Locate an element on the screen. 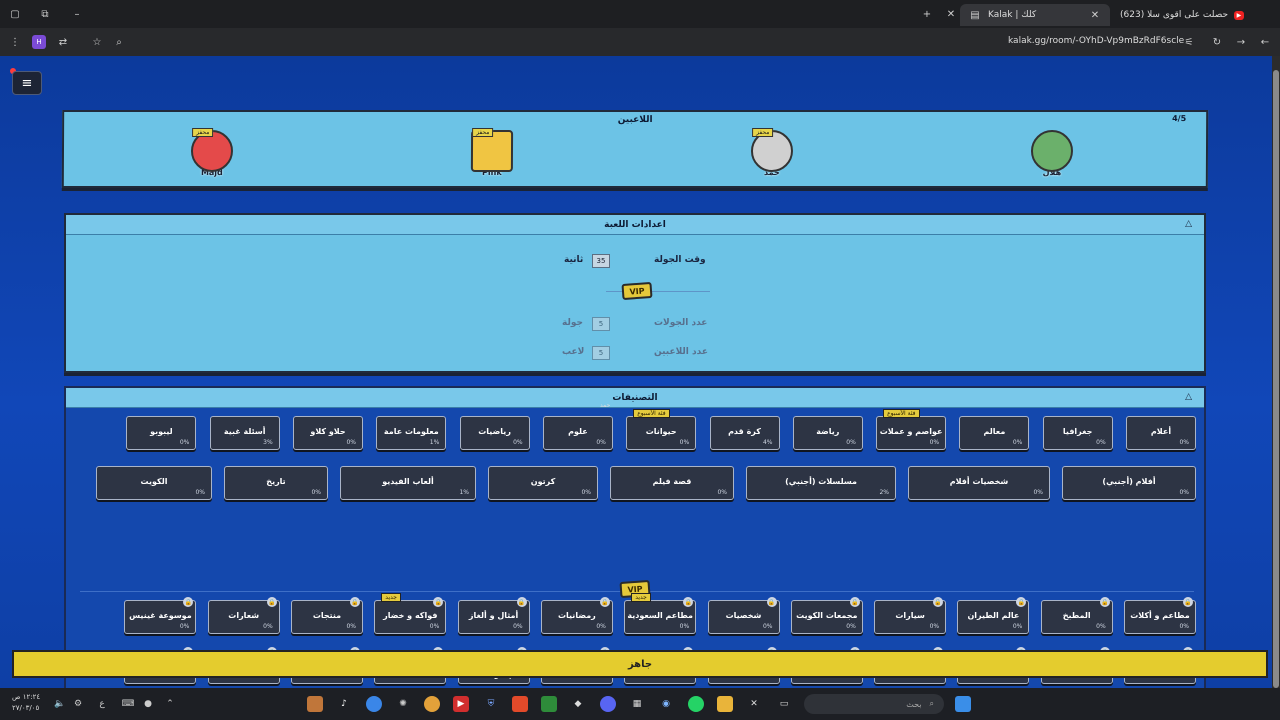  category-button: مطاعم السعودية 0% 🔒 جديد is located at coordinates (660, 613).